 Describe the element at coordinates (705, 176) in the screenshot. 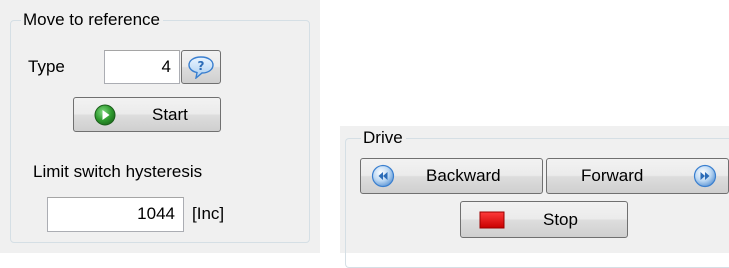

I see `fast-forward-circle-icon` at that location.